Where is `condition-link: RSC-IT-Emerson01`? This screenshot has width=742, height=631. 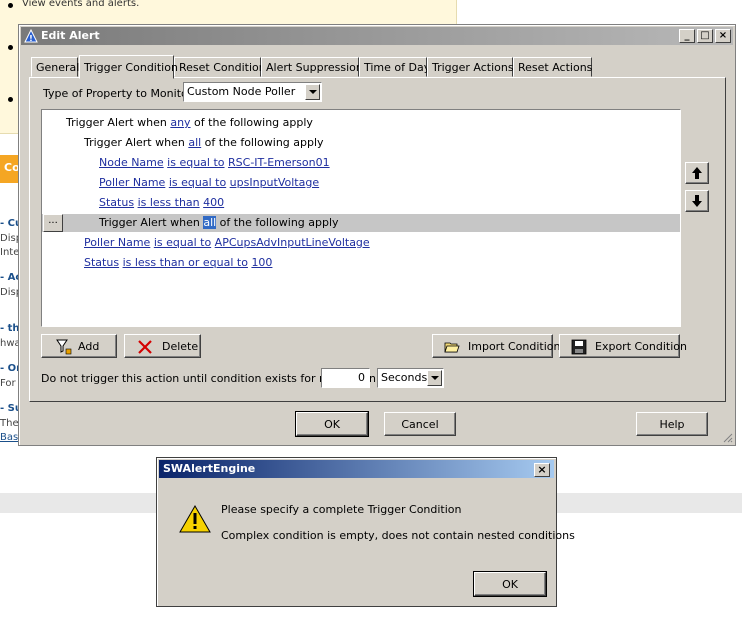 condition-link: RSC-IT-Emerson01 is located at coordinates (279, 162).